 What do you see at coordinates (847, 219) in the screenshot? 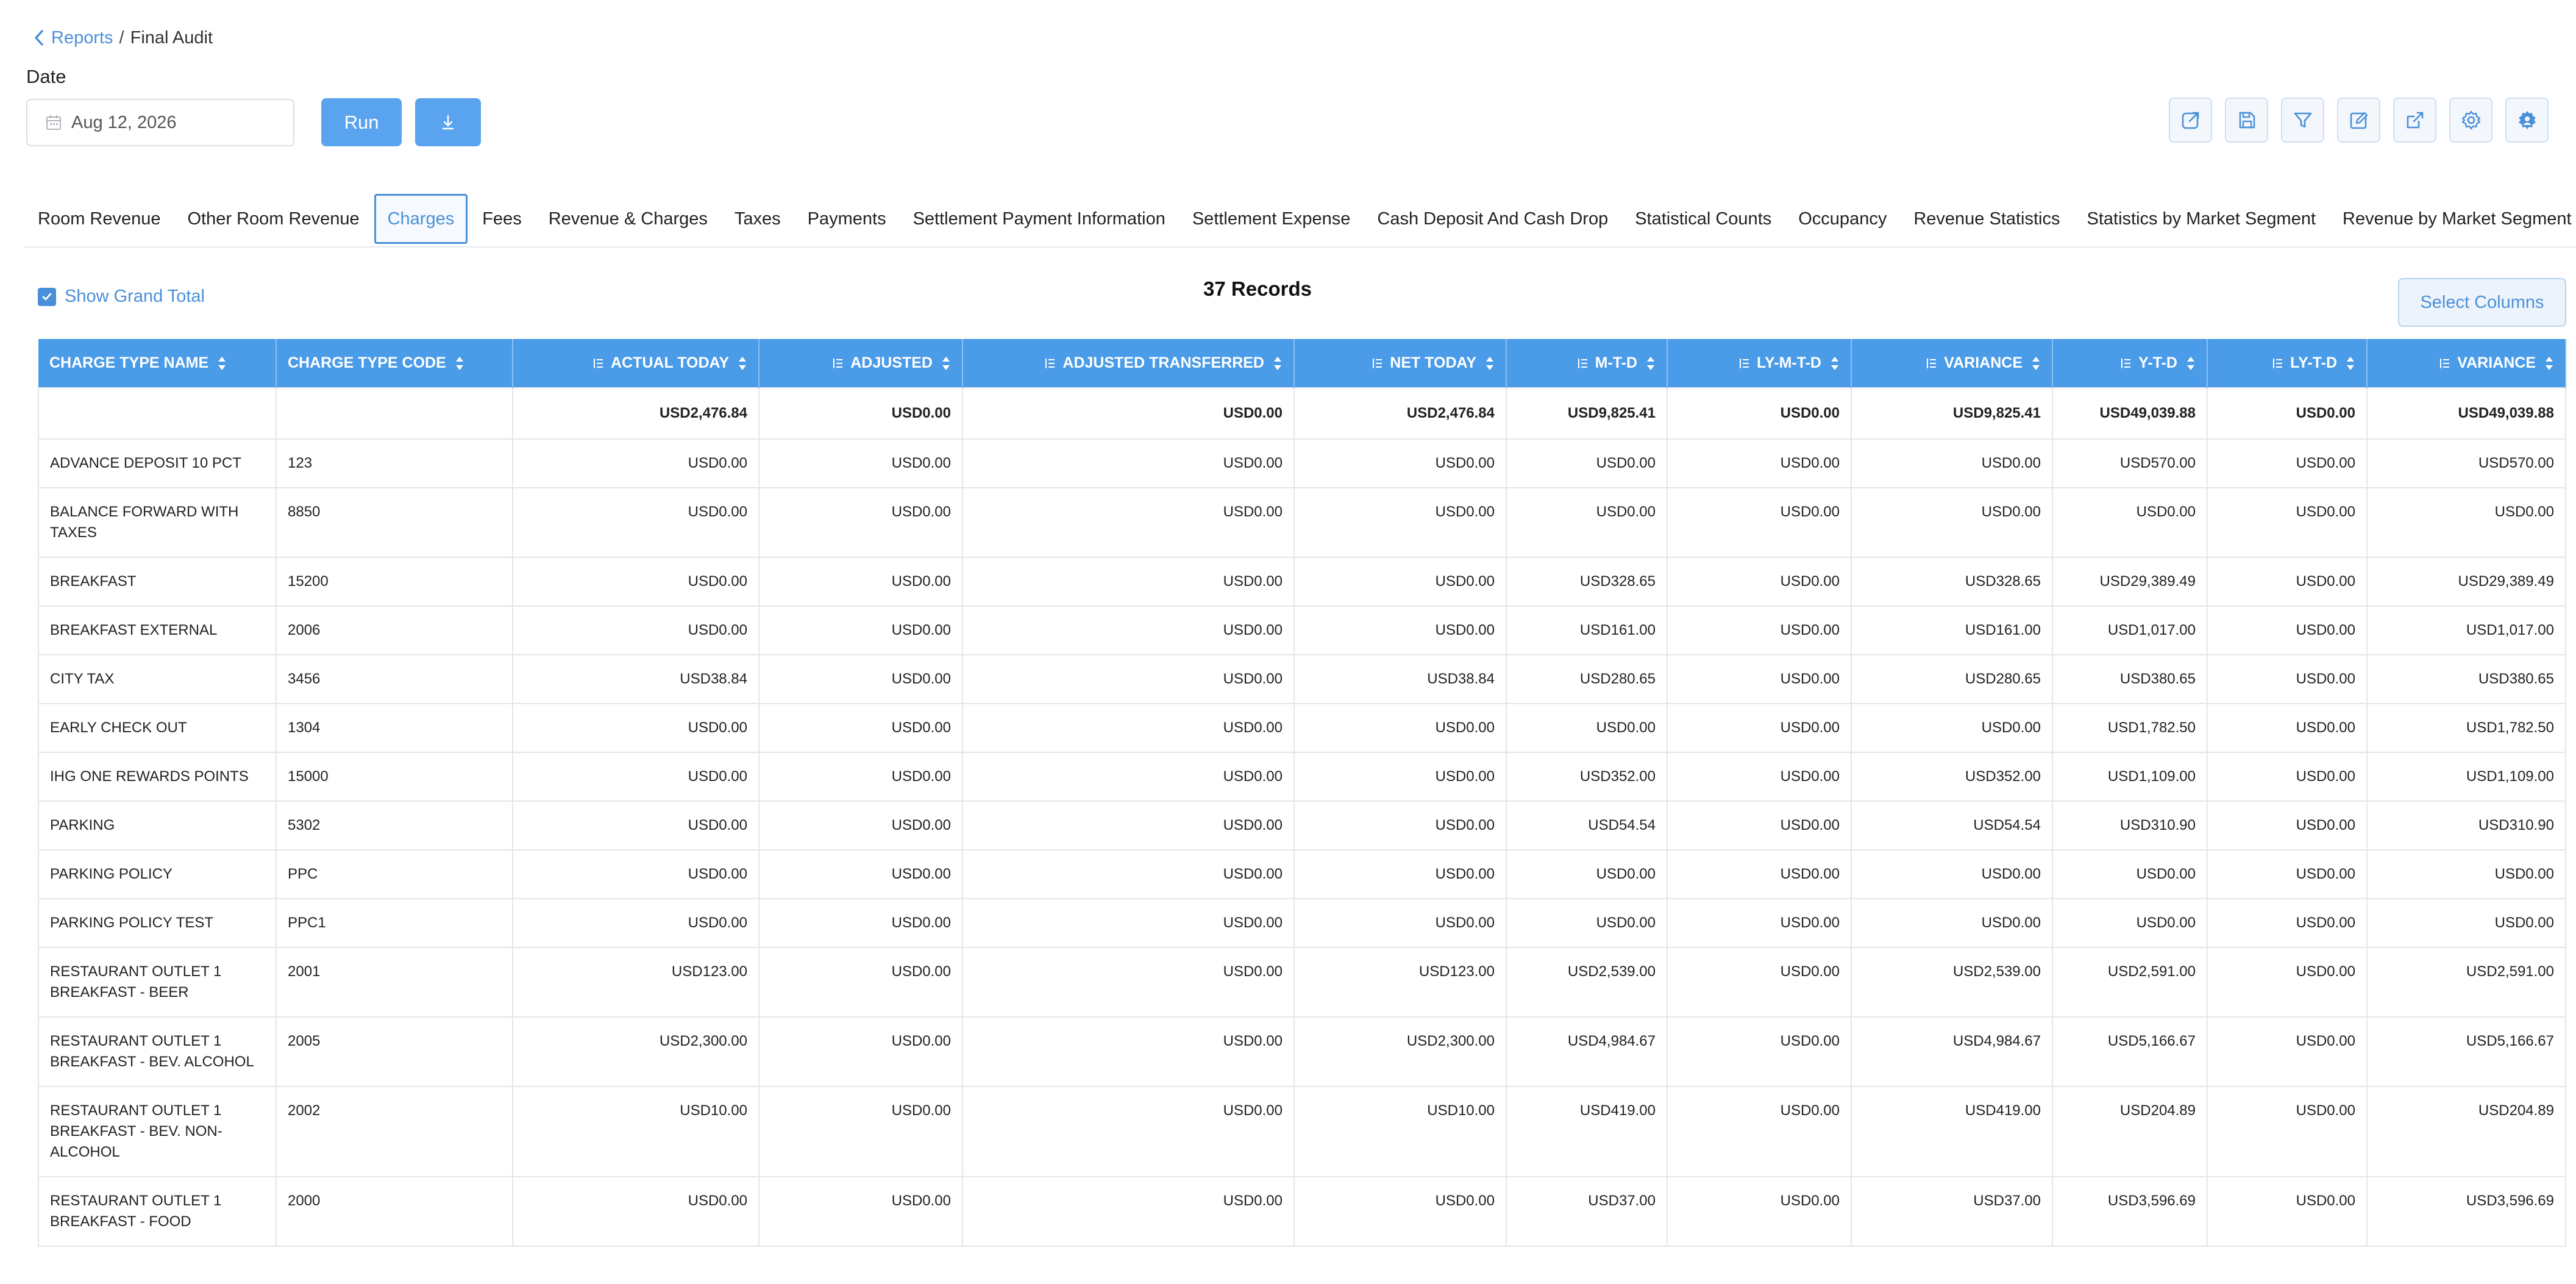
I see `tab-payments: Payments` at bounding box center [847, 219].